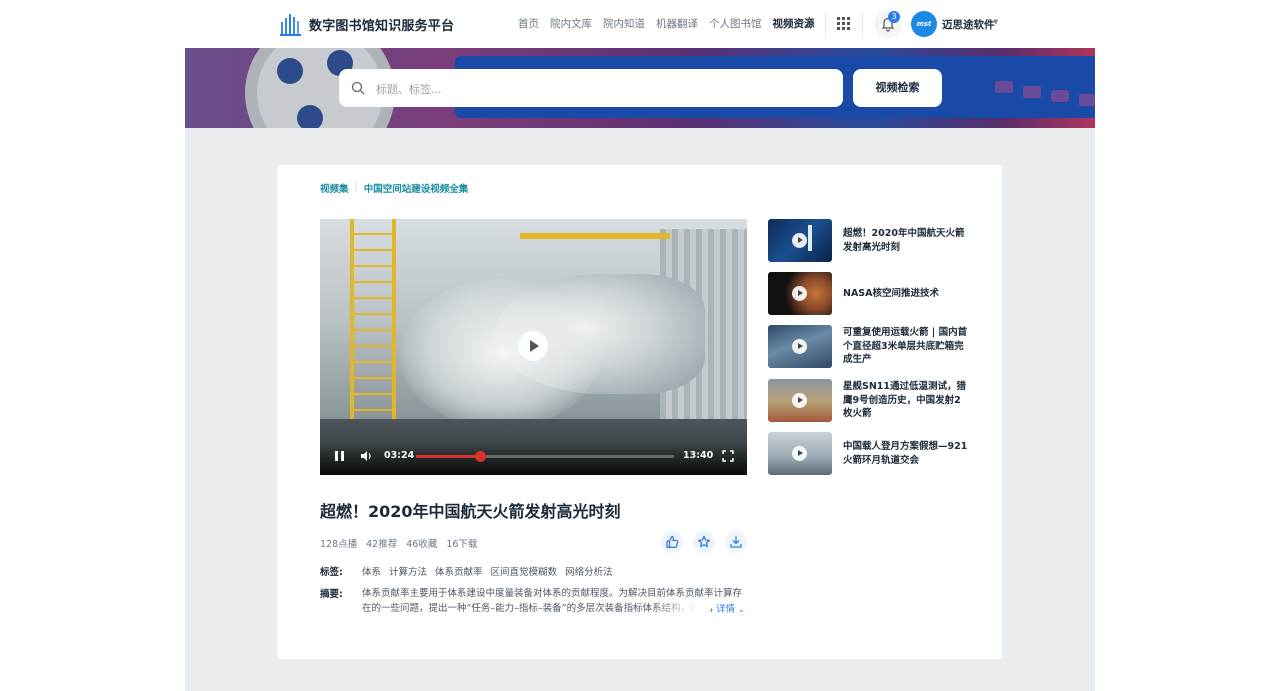 The image size is (1280, 691). What do you see at coordinates (403, 543) in the screenshot?
I see `video-stats: 128点播 42推荐 46收藏 16下载` at bounding box center [403, 543].